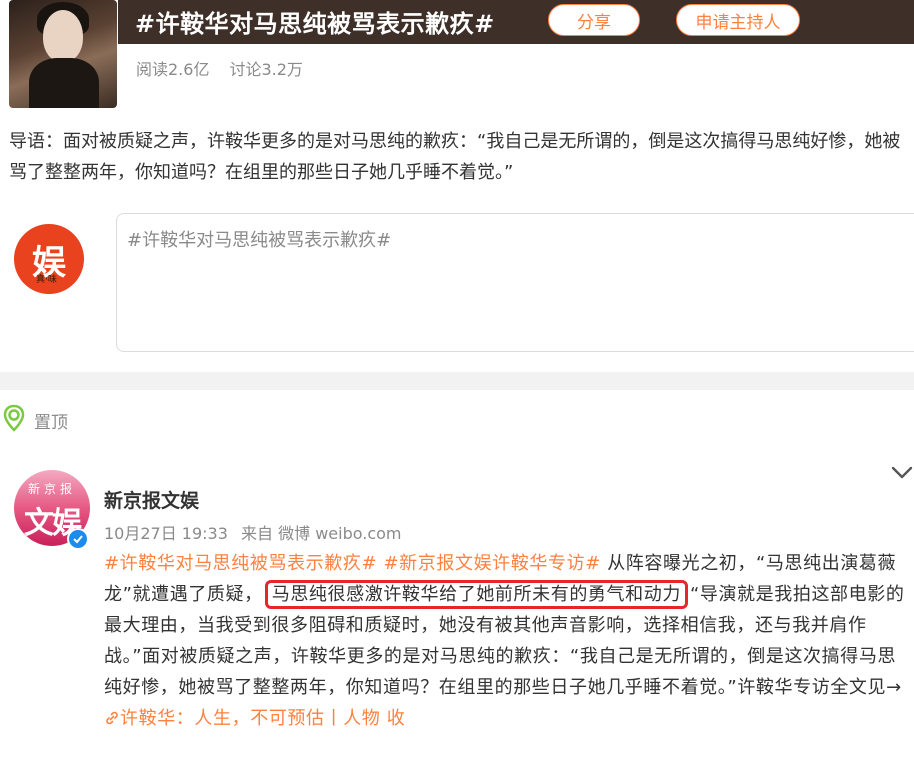 This screenshot has width=914, height=768. I want to click on verified-badge-icon, so click(78, 539).